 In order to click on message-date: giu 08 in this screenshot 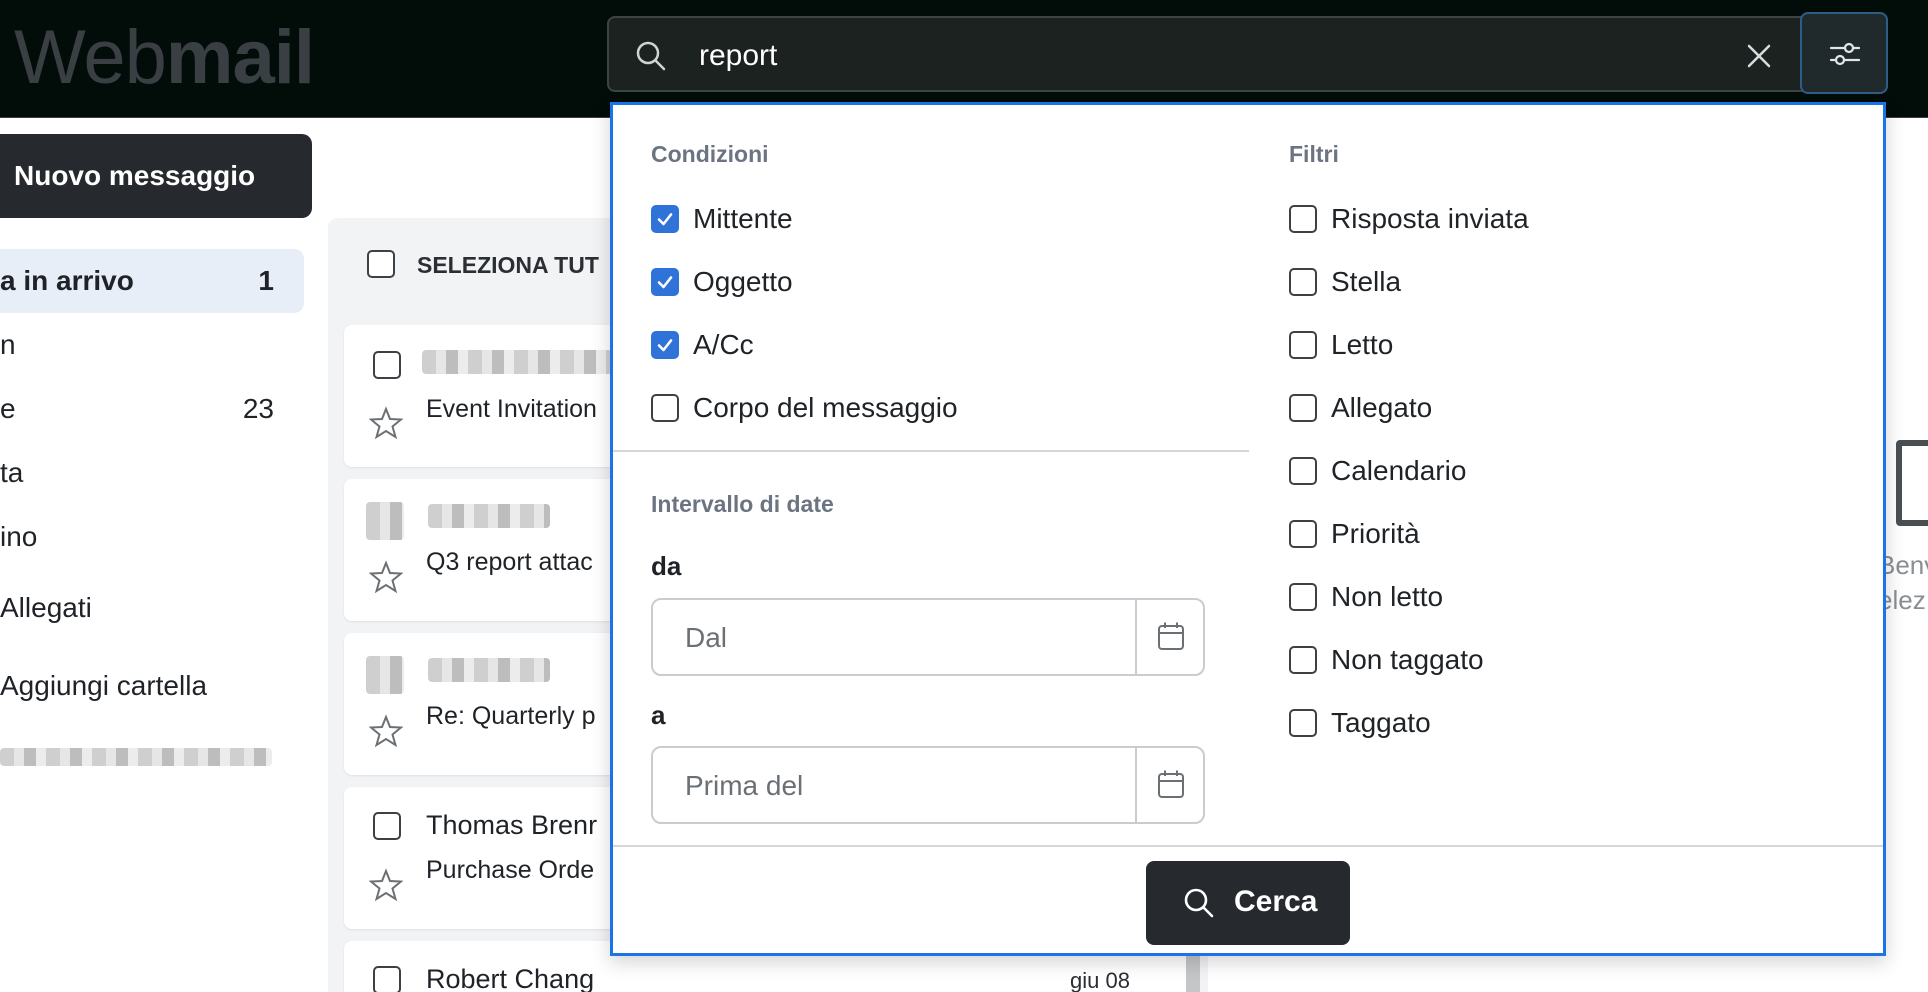, I will do `click(1100, 980)`.